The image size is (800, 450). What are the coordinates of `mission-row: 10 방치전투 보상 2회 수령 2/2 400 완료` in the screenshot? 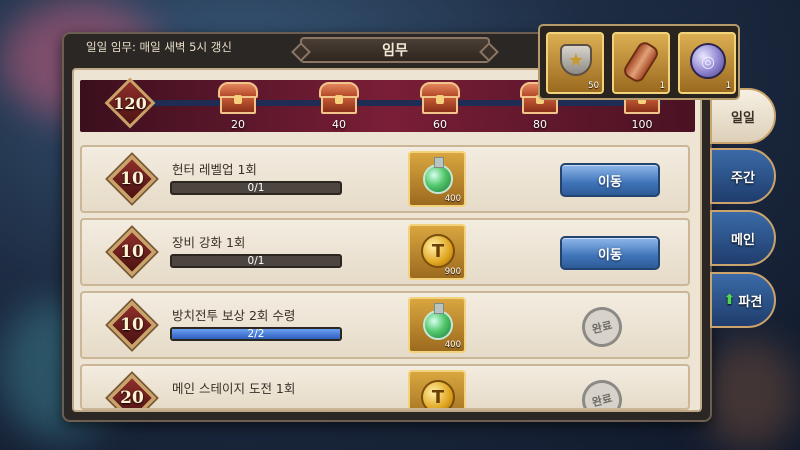 It's located at (385, 325).